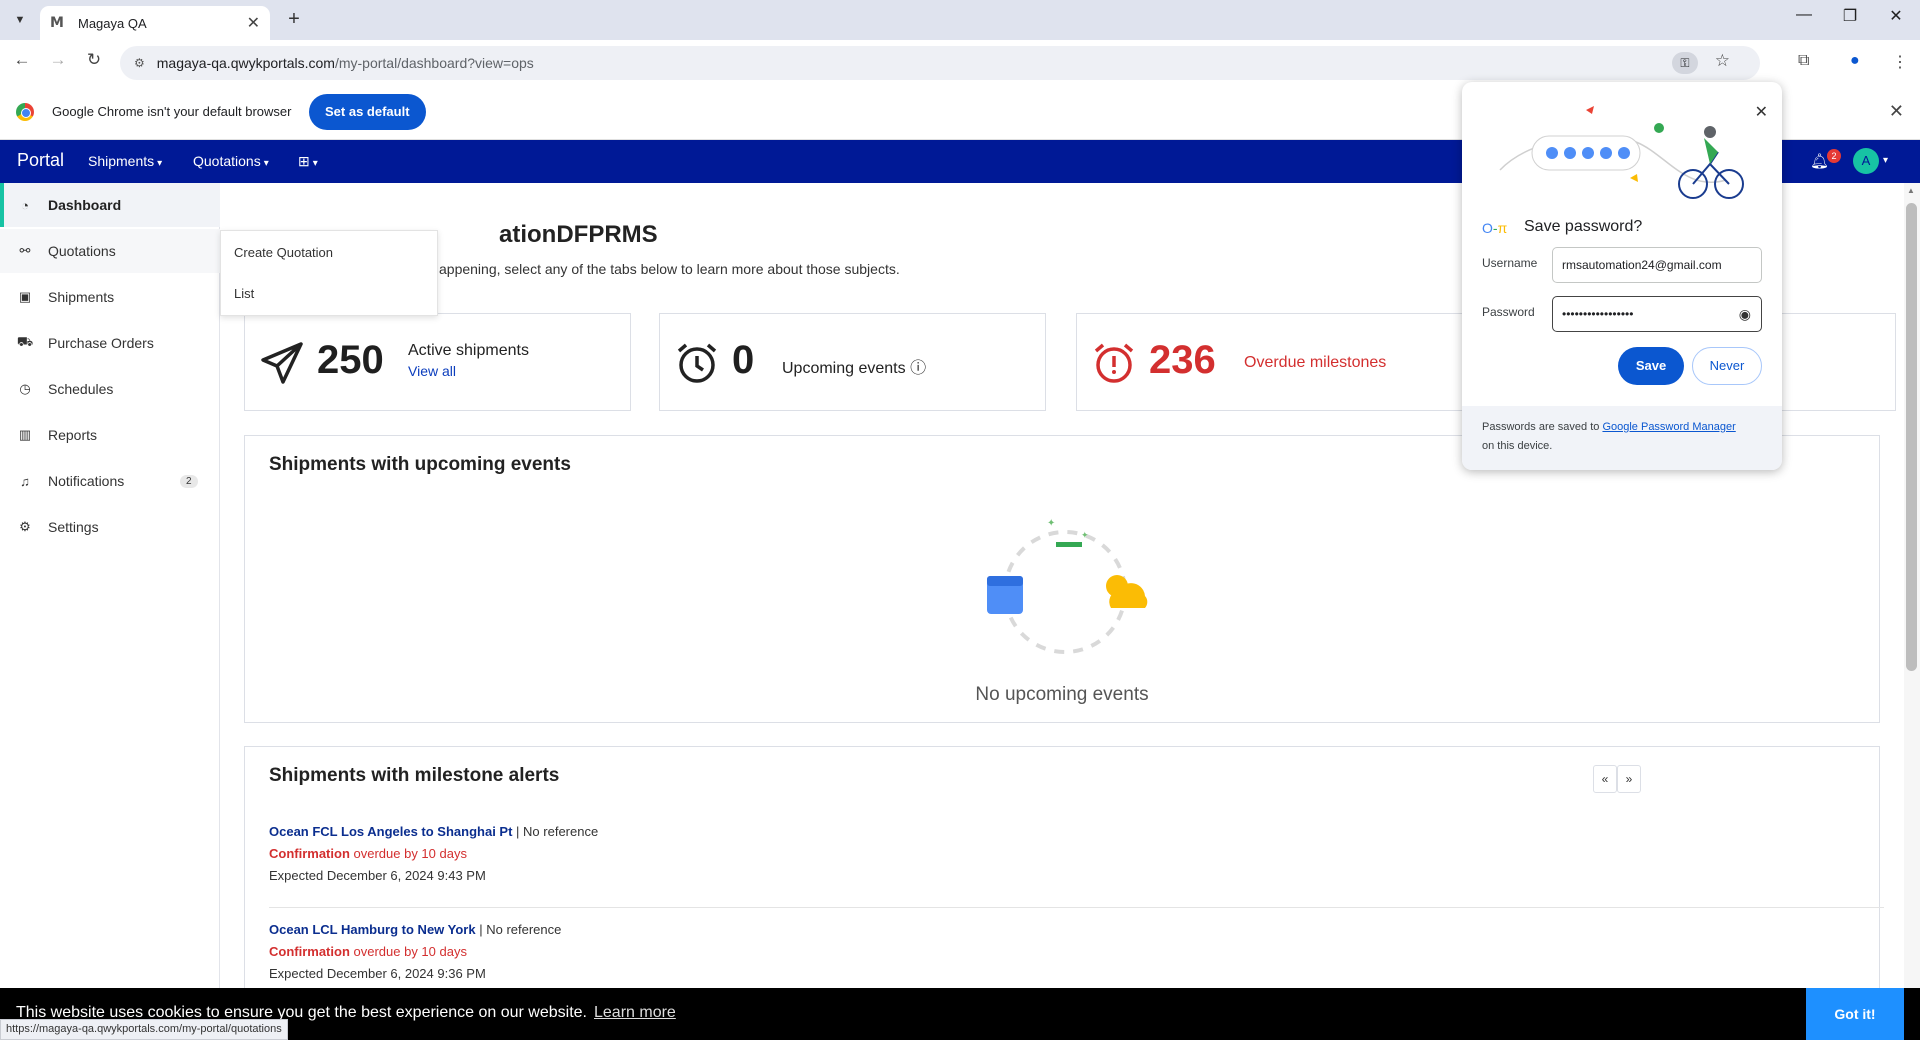 The image size is (1920, 1040). Describe the element at coordinates (1804, 15) in the screenshot. I see `minimize-button: —` at that location.